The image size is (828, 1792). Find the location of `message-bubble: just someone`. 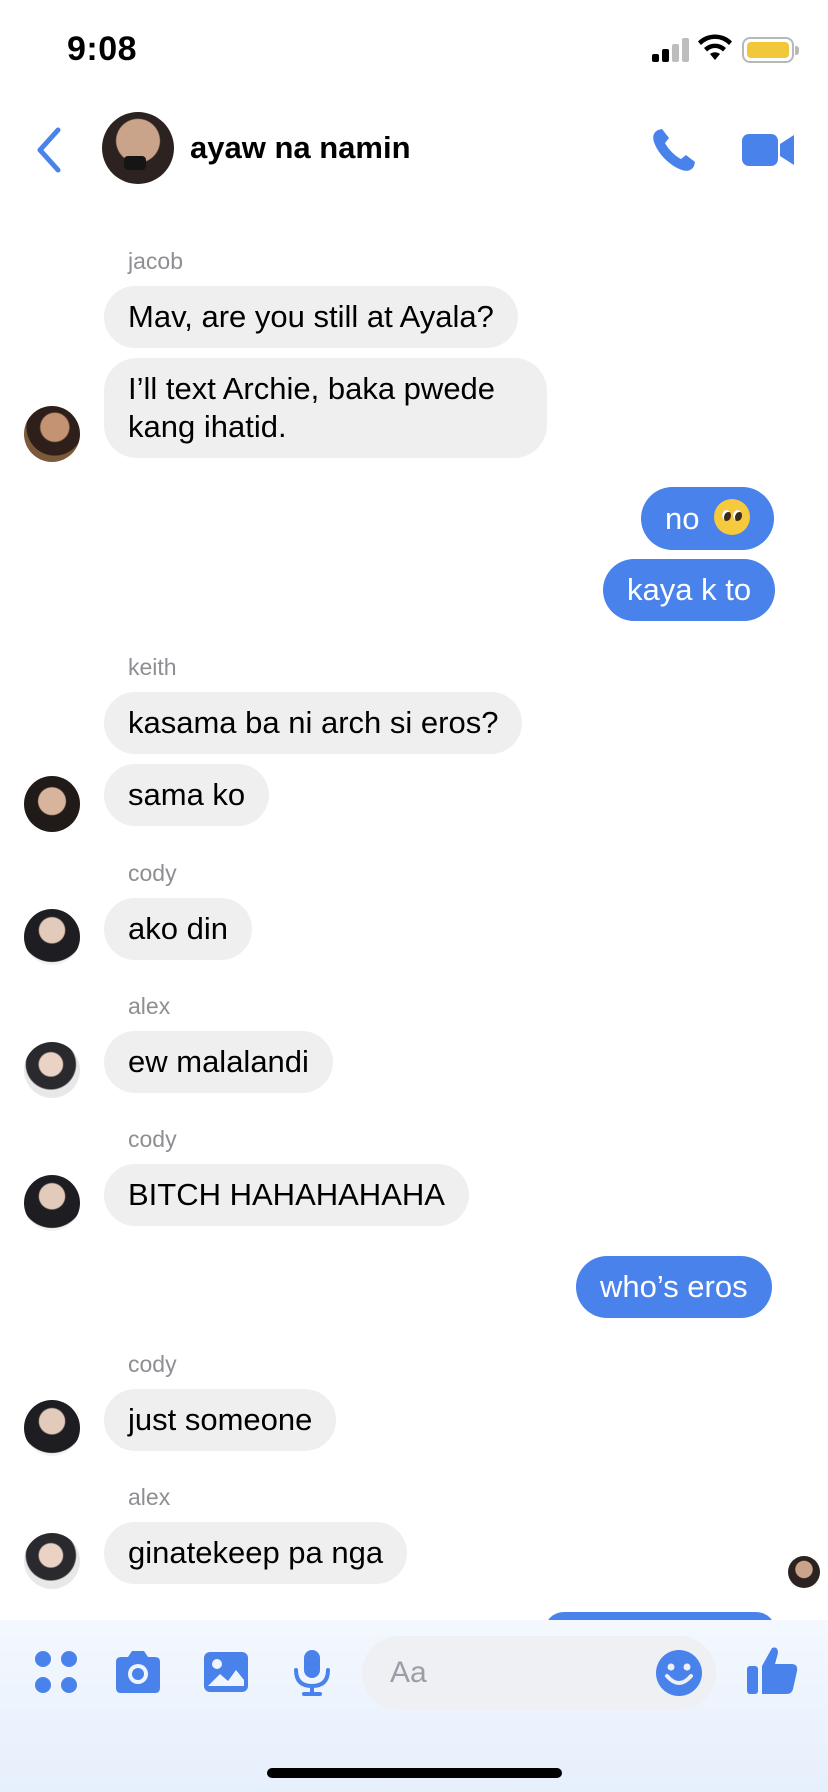

message-bubble: just someone is located at coordinates (220, 1420).